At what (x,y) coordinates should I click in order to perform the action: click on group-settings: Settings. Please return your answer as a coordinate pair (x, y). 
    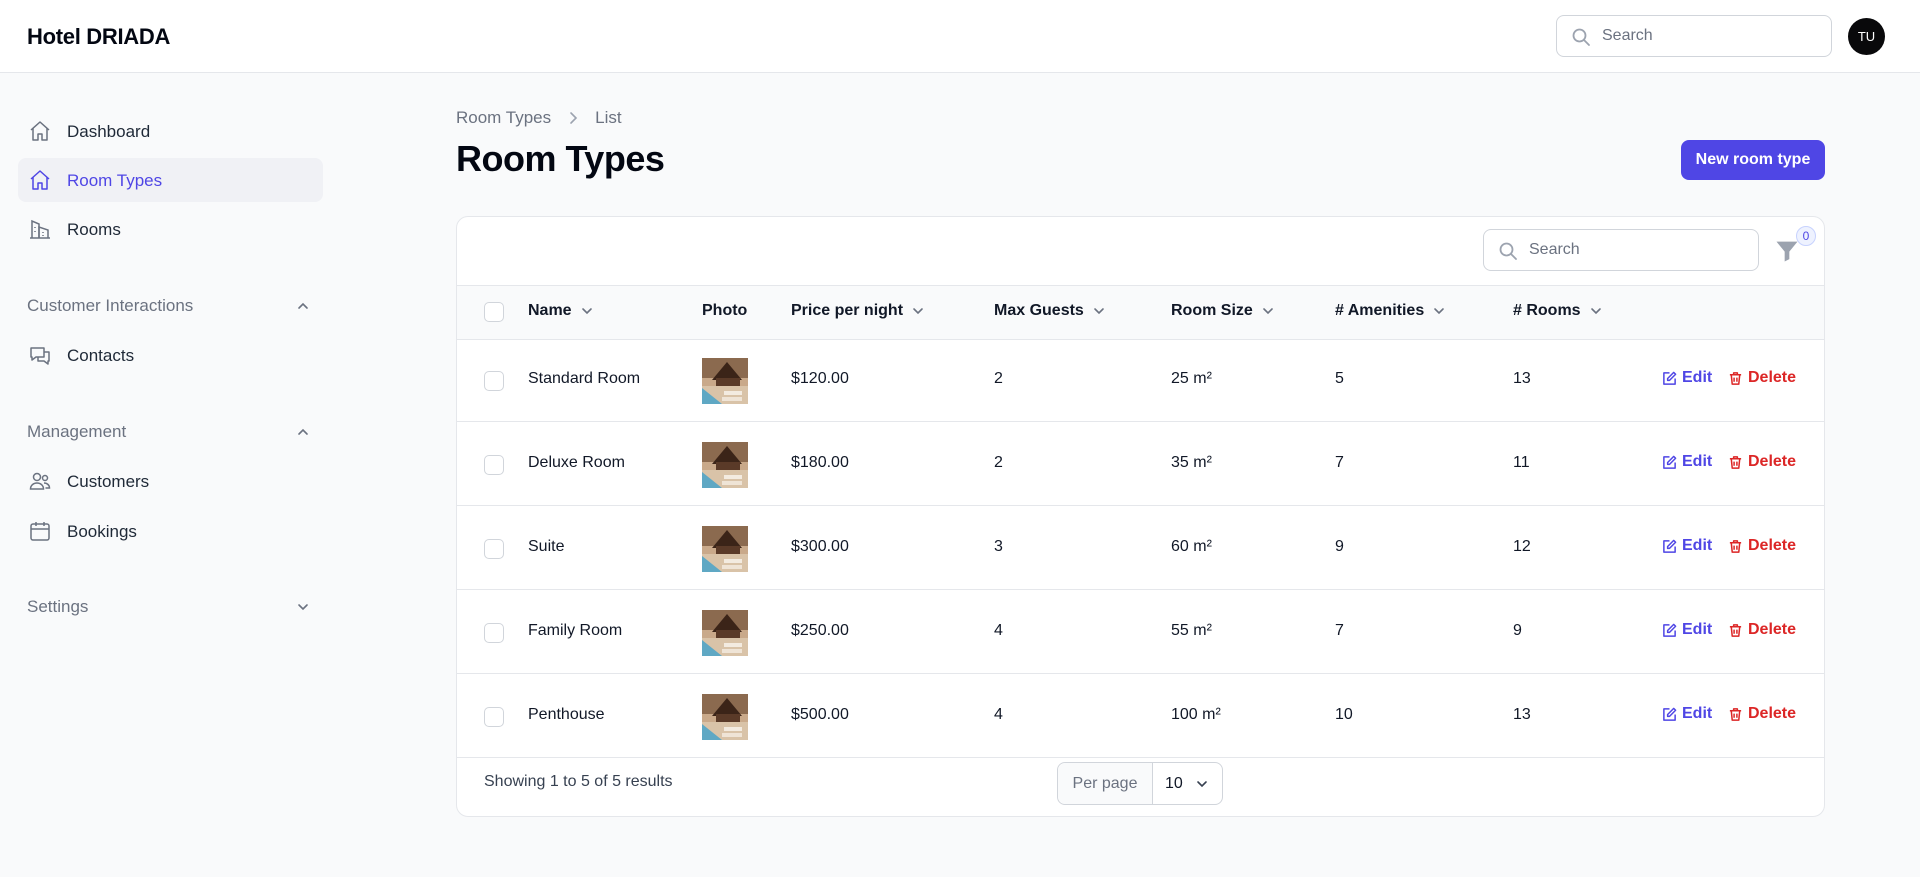
    Looking at the image, I should click on (57, 607).